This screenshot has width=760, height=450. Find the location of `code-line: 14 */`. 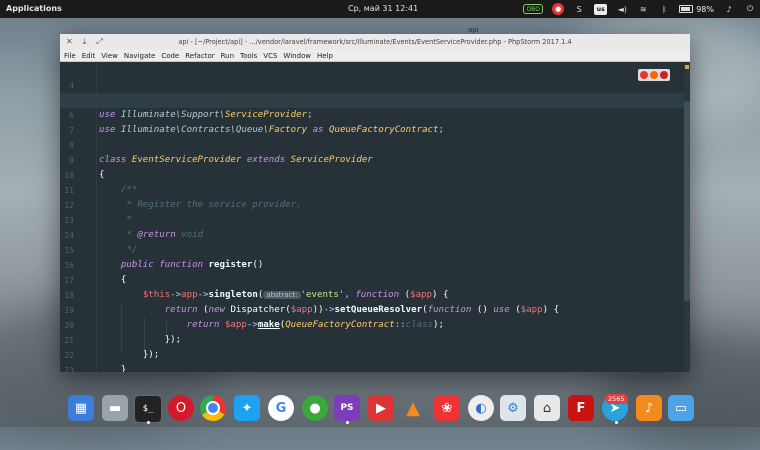

code-line: 14 */ is located at coordinates (375, 234).